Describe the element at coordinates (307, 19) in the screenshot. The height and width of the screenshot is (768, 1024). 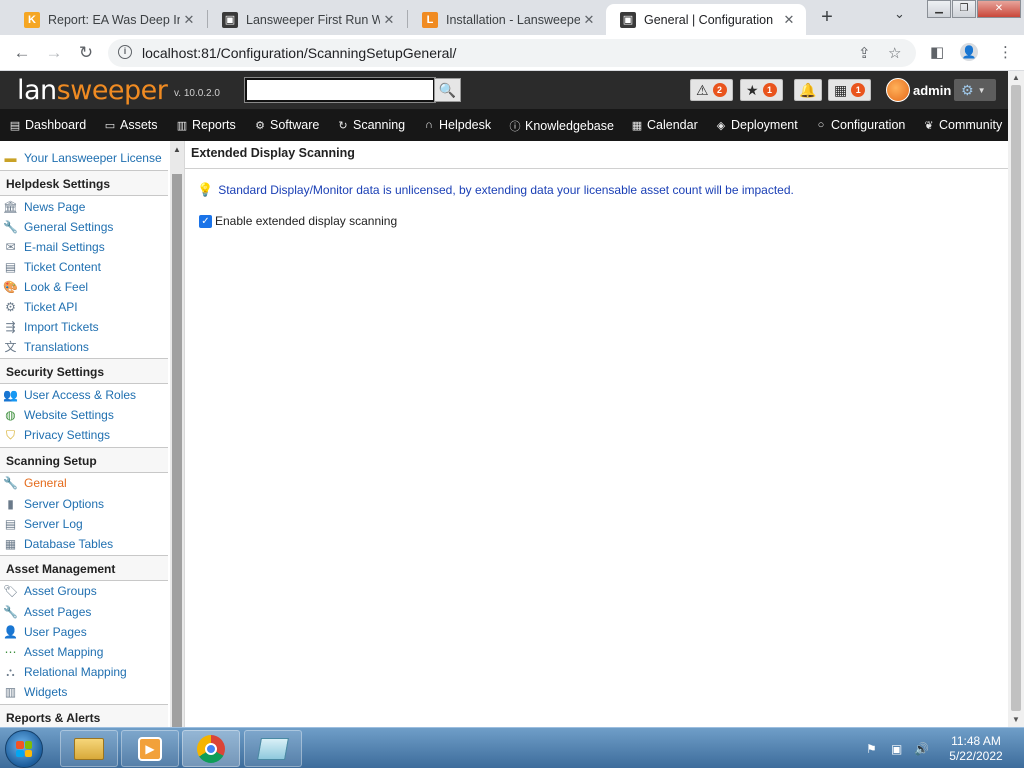
I see `browser-tab-2: ▣ Lansweeper First Run Wiz ✕` at that location.